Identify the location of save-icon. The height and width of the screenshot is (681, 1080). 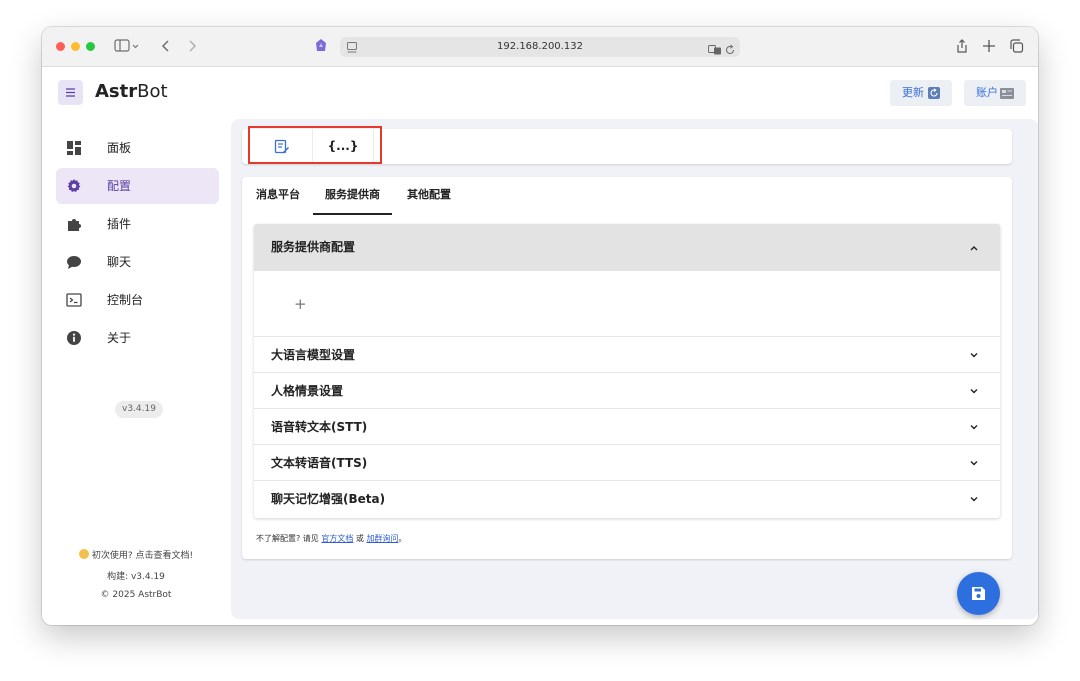
(978, 593).